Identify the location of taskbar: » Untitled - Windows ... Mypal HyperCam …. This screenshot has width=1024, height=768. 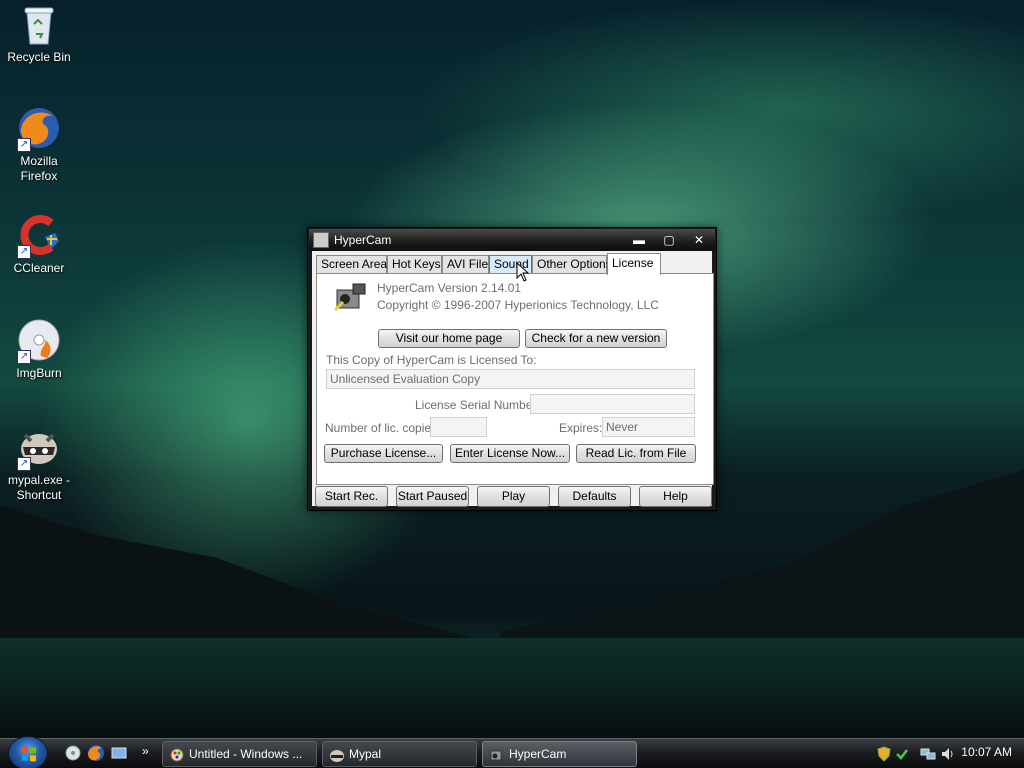
(512, 753).